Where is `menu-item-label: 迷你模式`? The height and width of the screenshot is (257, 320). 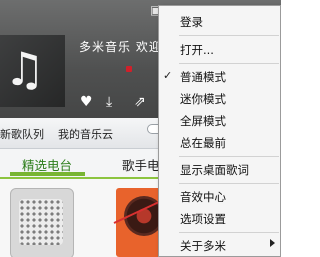 menu-item-label: 迷你模式 is located at coordinates (203, 99).